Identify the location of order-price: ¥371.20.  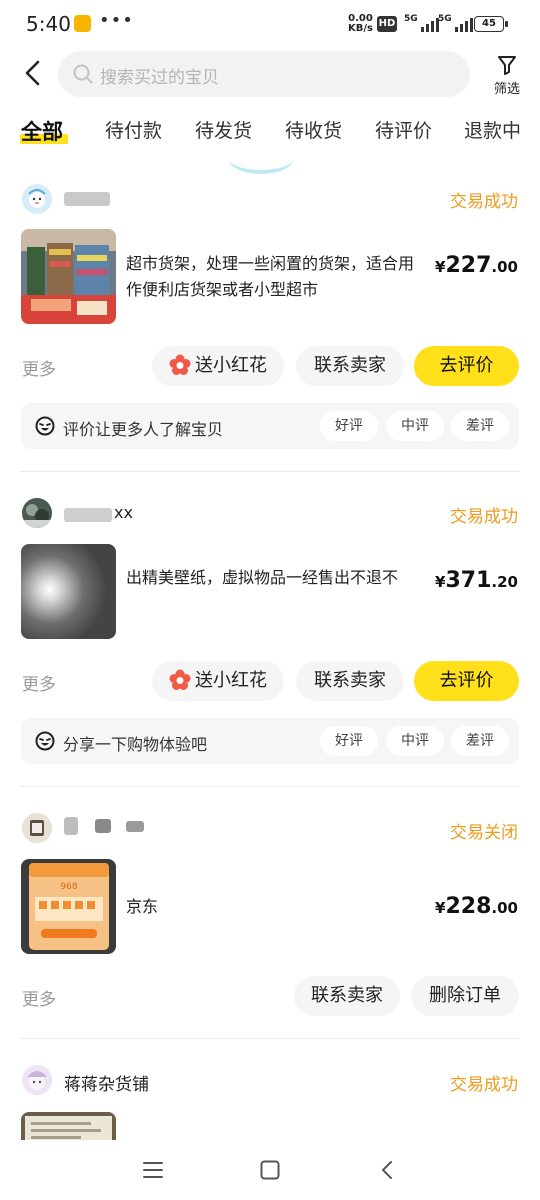
(476, 580).